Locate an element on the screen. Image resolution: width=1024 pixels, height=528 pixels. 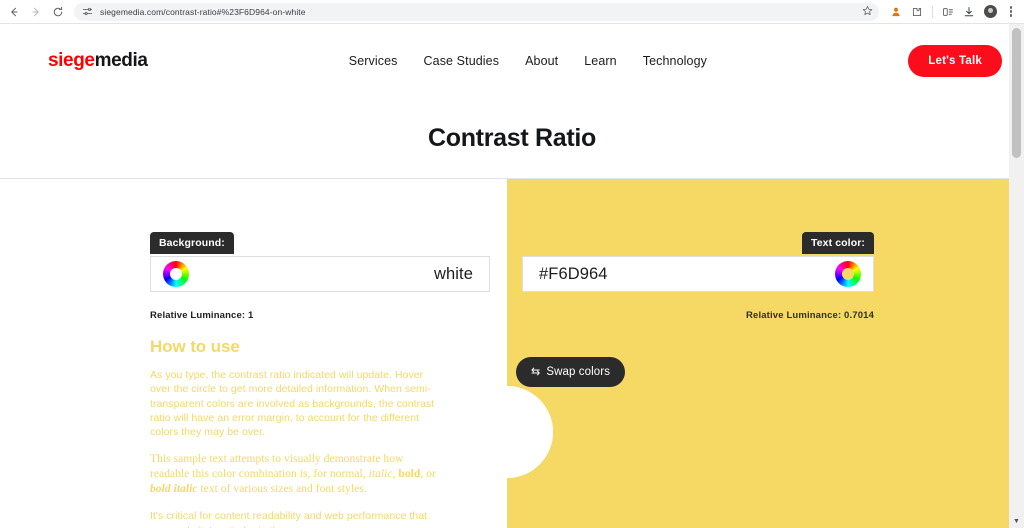
swap-colors-label: Swap colors is located at coordinates (578, 372).